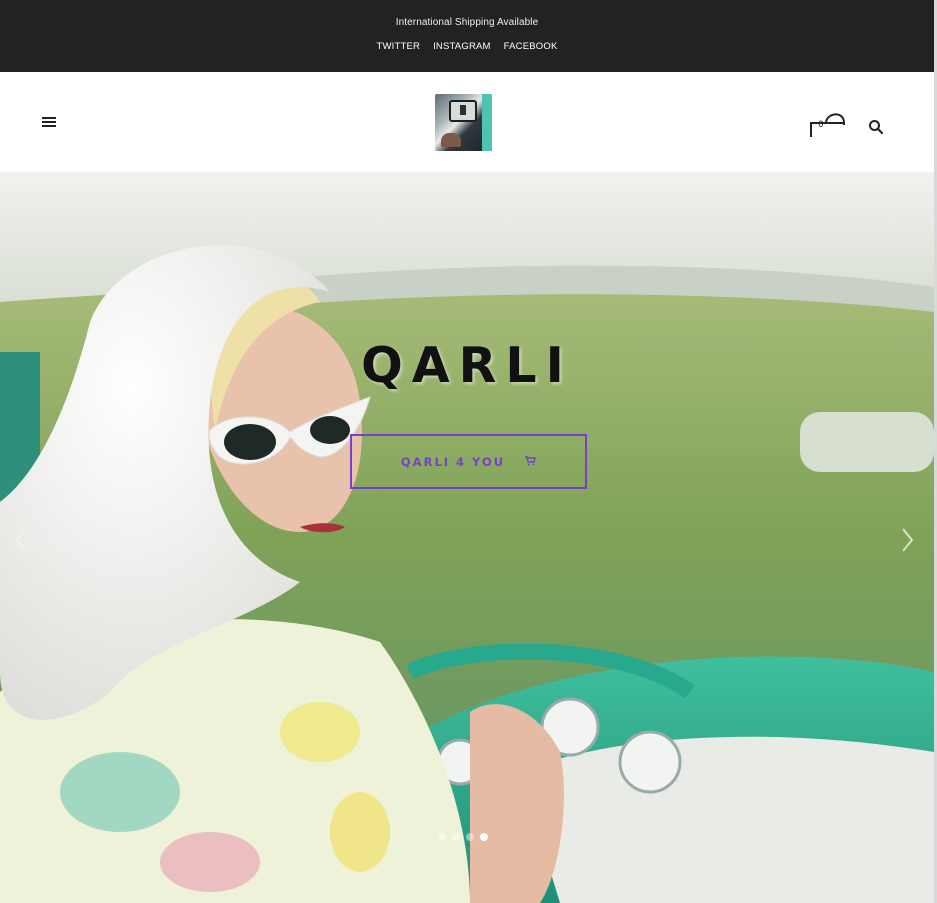 Image resolution: width=937 pixels, height=903 pixels. What do you see at coordinates (453, 461) in the screenshot?
I see `hero-cta-label: QARLI 4 YOU` at bounding box center [453, 461].